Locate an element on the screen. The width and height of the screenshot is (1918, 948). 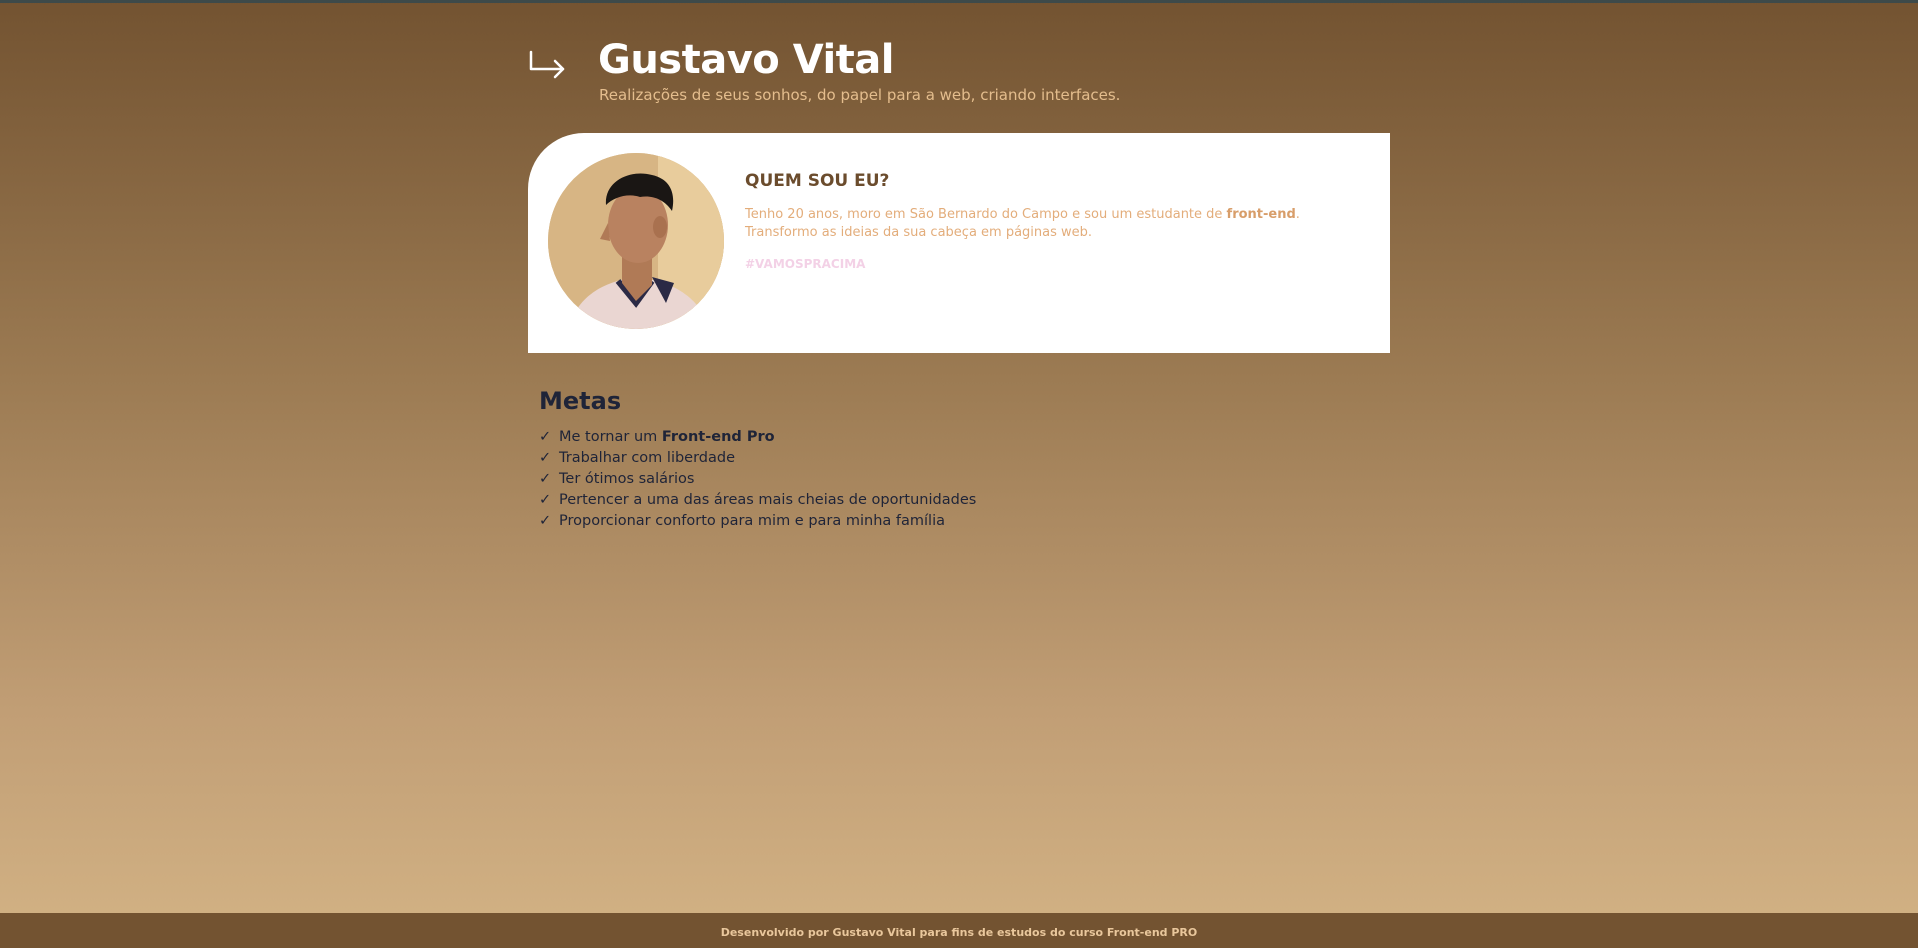
goal-text: Trabalhar com liberdade is located at coordinates (647, 458).